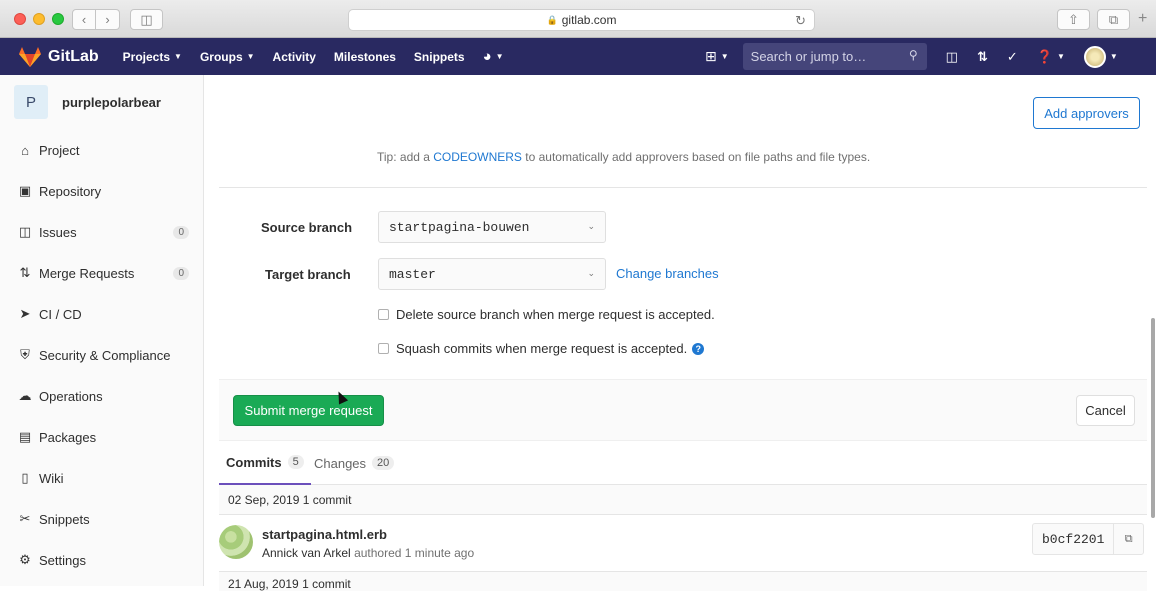 The height and width of the screenshot is (591, 1156). What do you see at coordinates (439, 57) in the screenshot?
I see `nav-snippets: Snippets` at bounding box center [439, 57].